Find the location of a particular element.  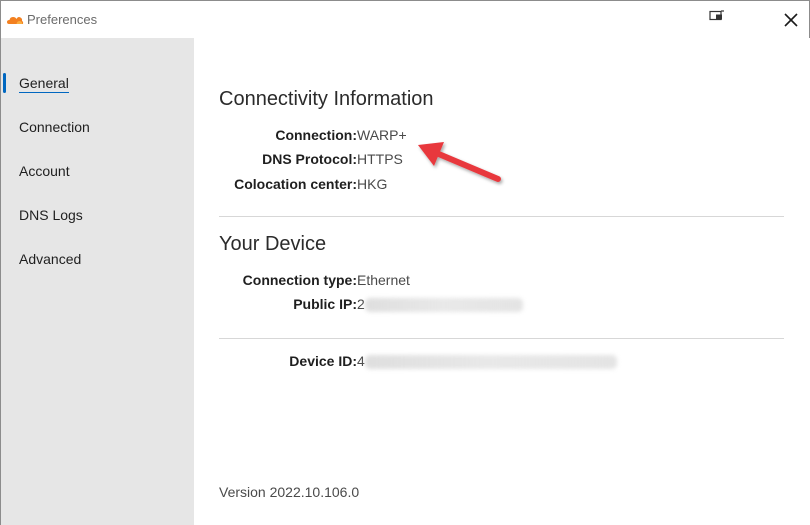

sidebar-item-label: Advanced is located at coordinates (50, 259).